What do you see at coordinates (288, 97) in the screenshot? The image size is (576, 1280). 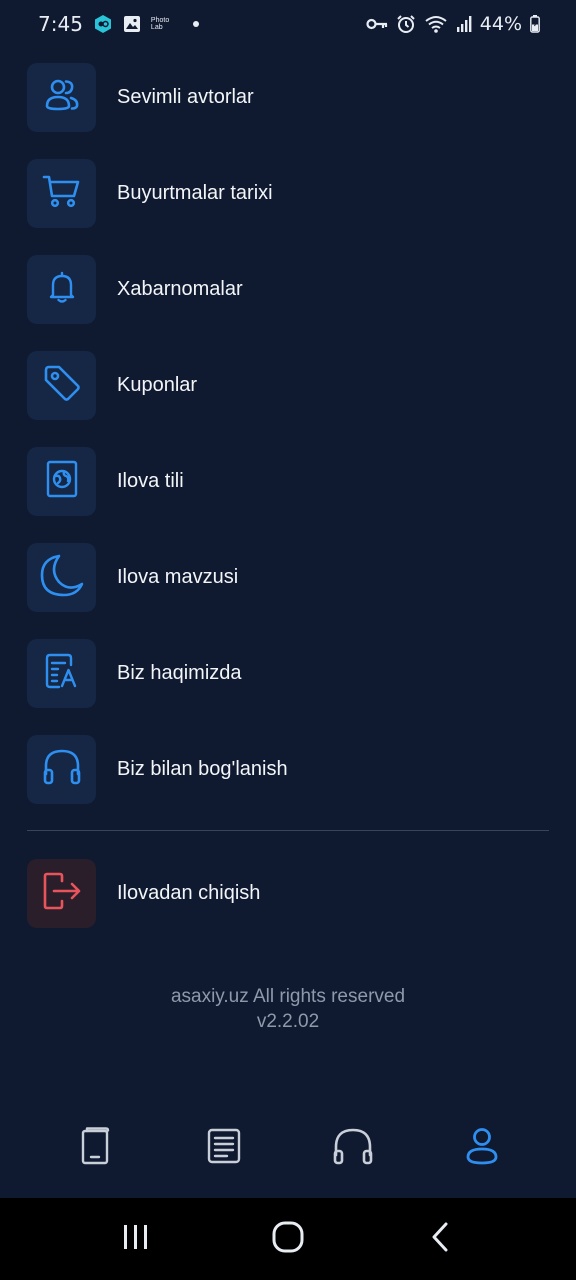 I see `menu-item-favorite-authors: Sevimli avtorlar` at bounding box center [288, 97].